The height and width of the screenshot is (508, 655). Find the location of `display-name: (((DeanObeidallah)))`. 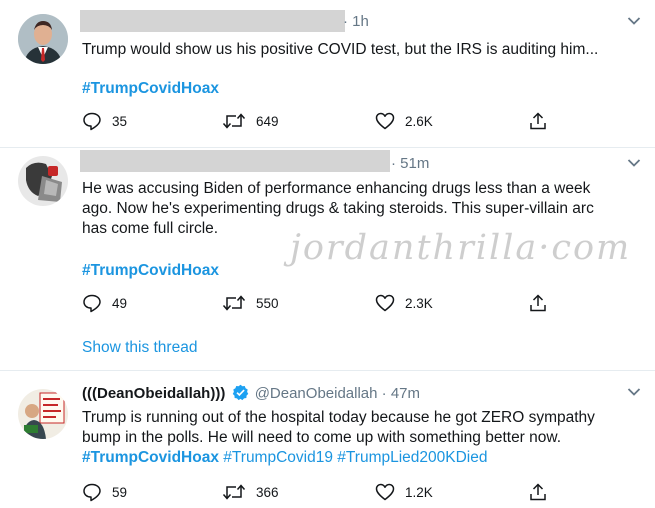

display-name: (((DeanObeidallah))) is located at coordinates (153, 393).